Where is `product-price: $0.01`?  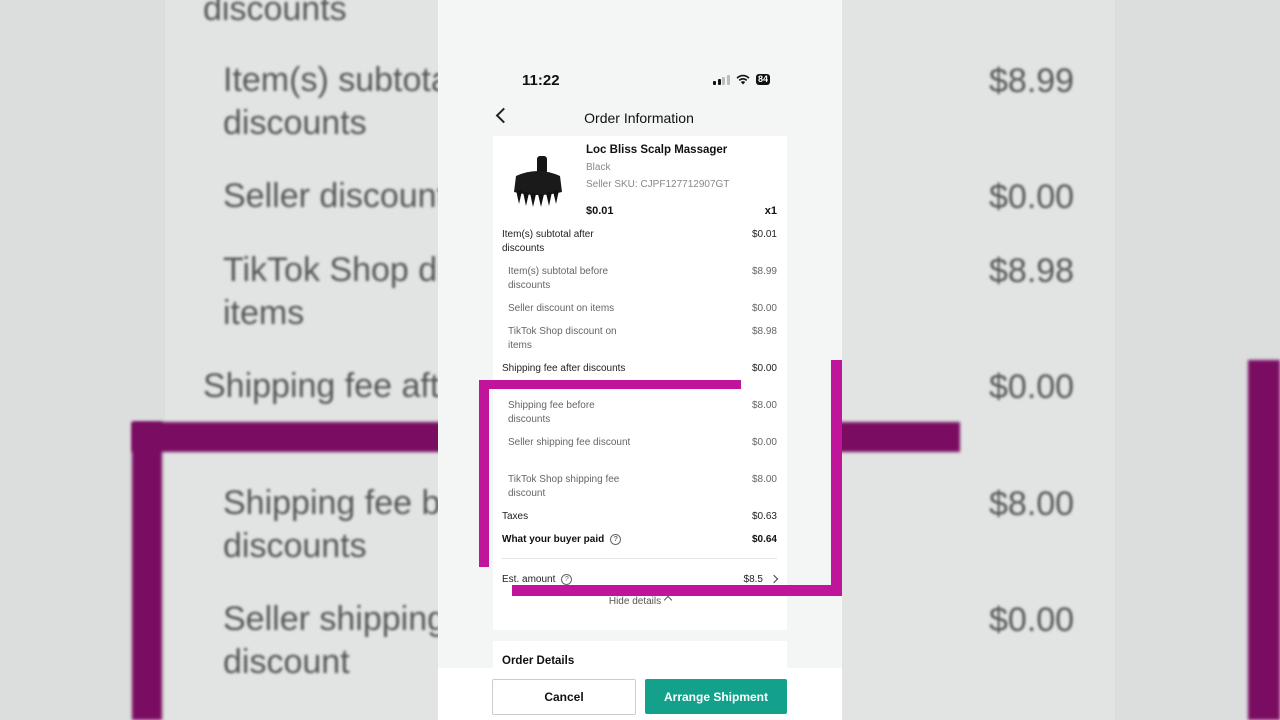 product-price: $0.01 is located at coordinates (600, 211).